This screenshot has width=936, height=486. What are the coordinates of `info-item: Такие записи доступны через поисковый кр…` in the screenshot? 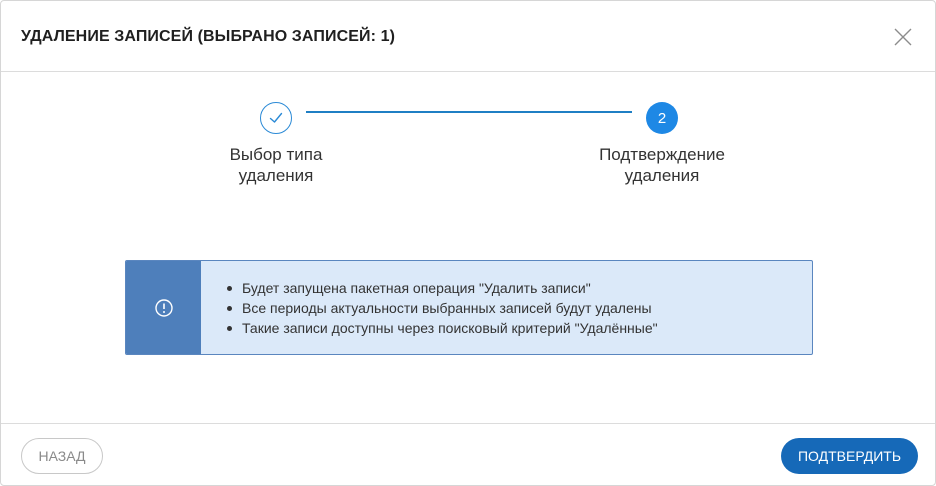 It's located at (440, 328).